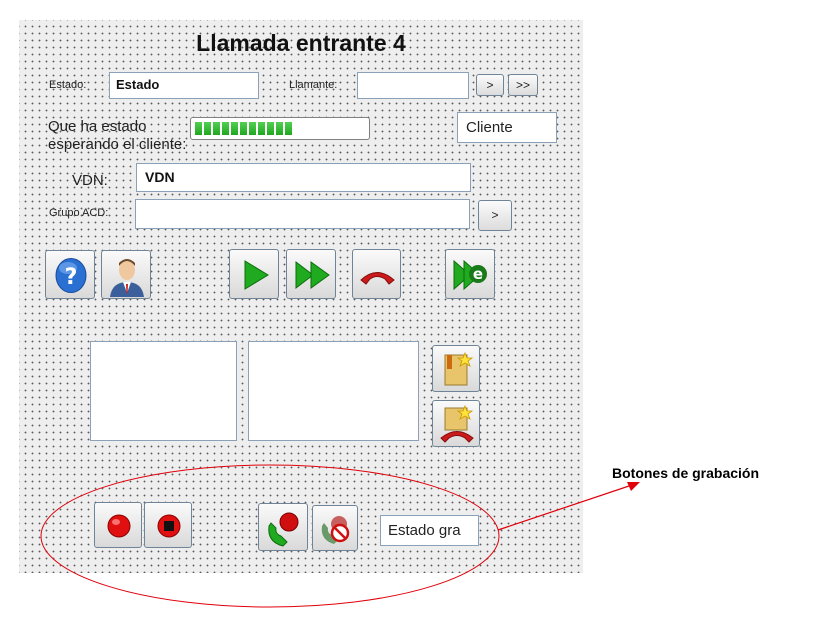 The image size is (836, 627). Describe the element at coordinates (565, 507) in the screenshot. I see `annotation-arrow-line` at that location.